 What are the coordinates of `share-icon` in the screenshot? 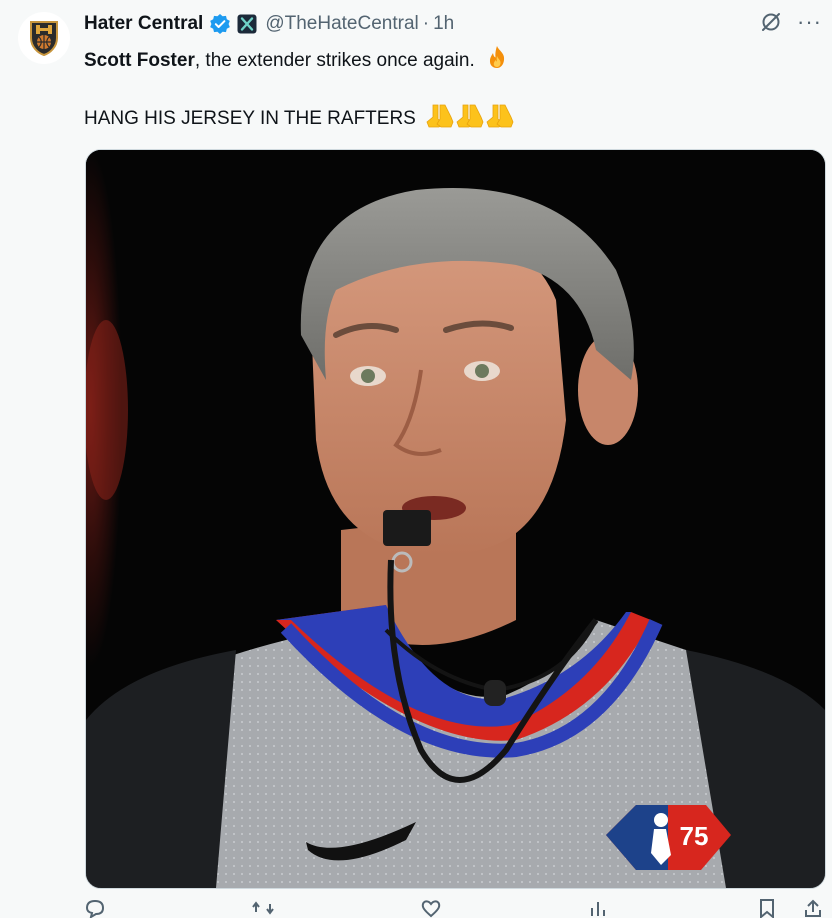 It's located at (813, 908).